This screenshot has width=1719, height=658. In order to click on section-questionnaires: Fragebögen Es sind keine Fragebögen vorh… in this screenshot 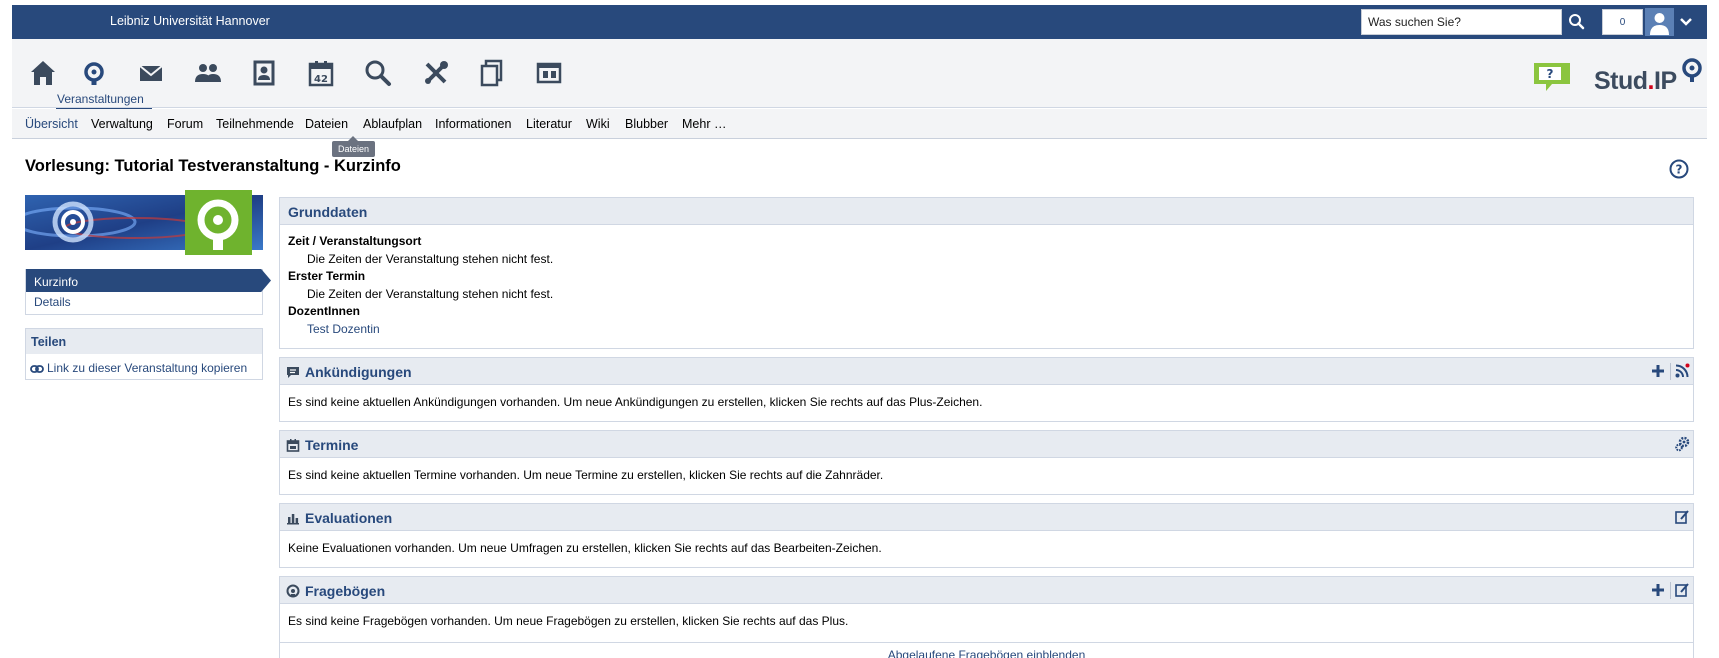, I will do `click(986, 617)`.